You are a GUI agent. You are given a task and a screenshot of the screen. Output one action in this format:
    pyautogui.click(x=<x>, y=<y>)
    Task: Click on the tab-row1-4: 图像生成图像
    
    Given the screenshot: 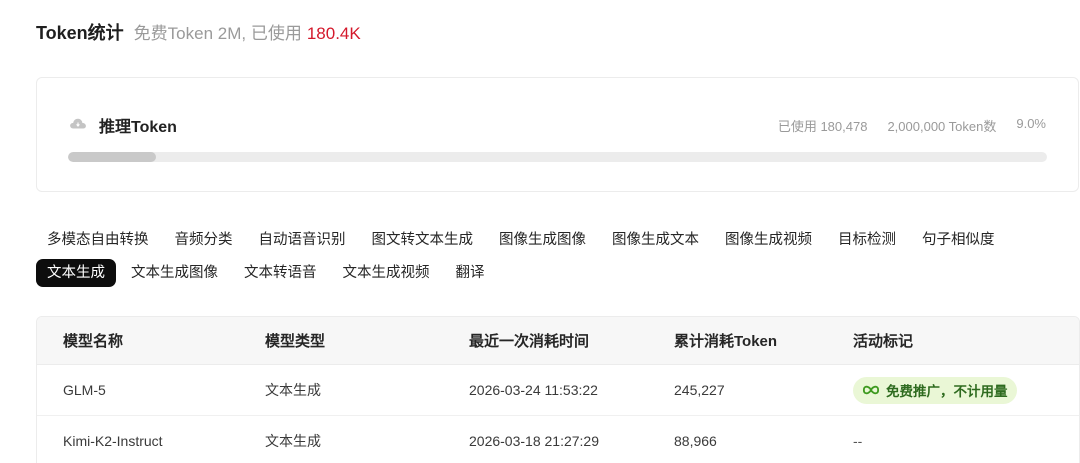 What is the action you would take?
    pyautogui.click(x=542, y=240)
    